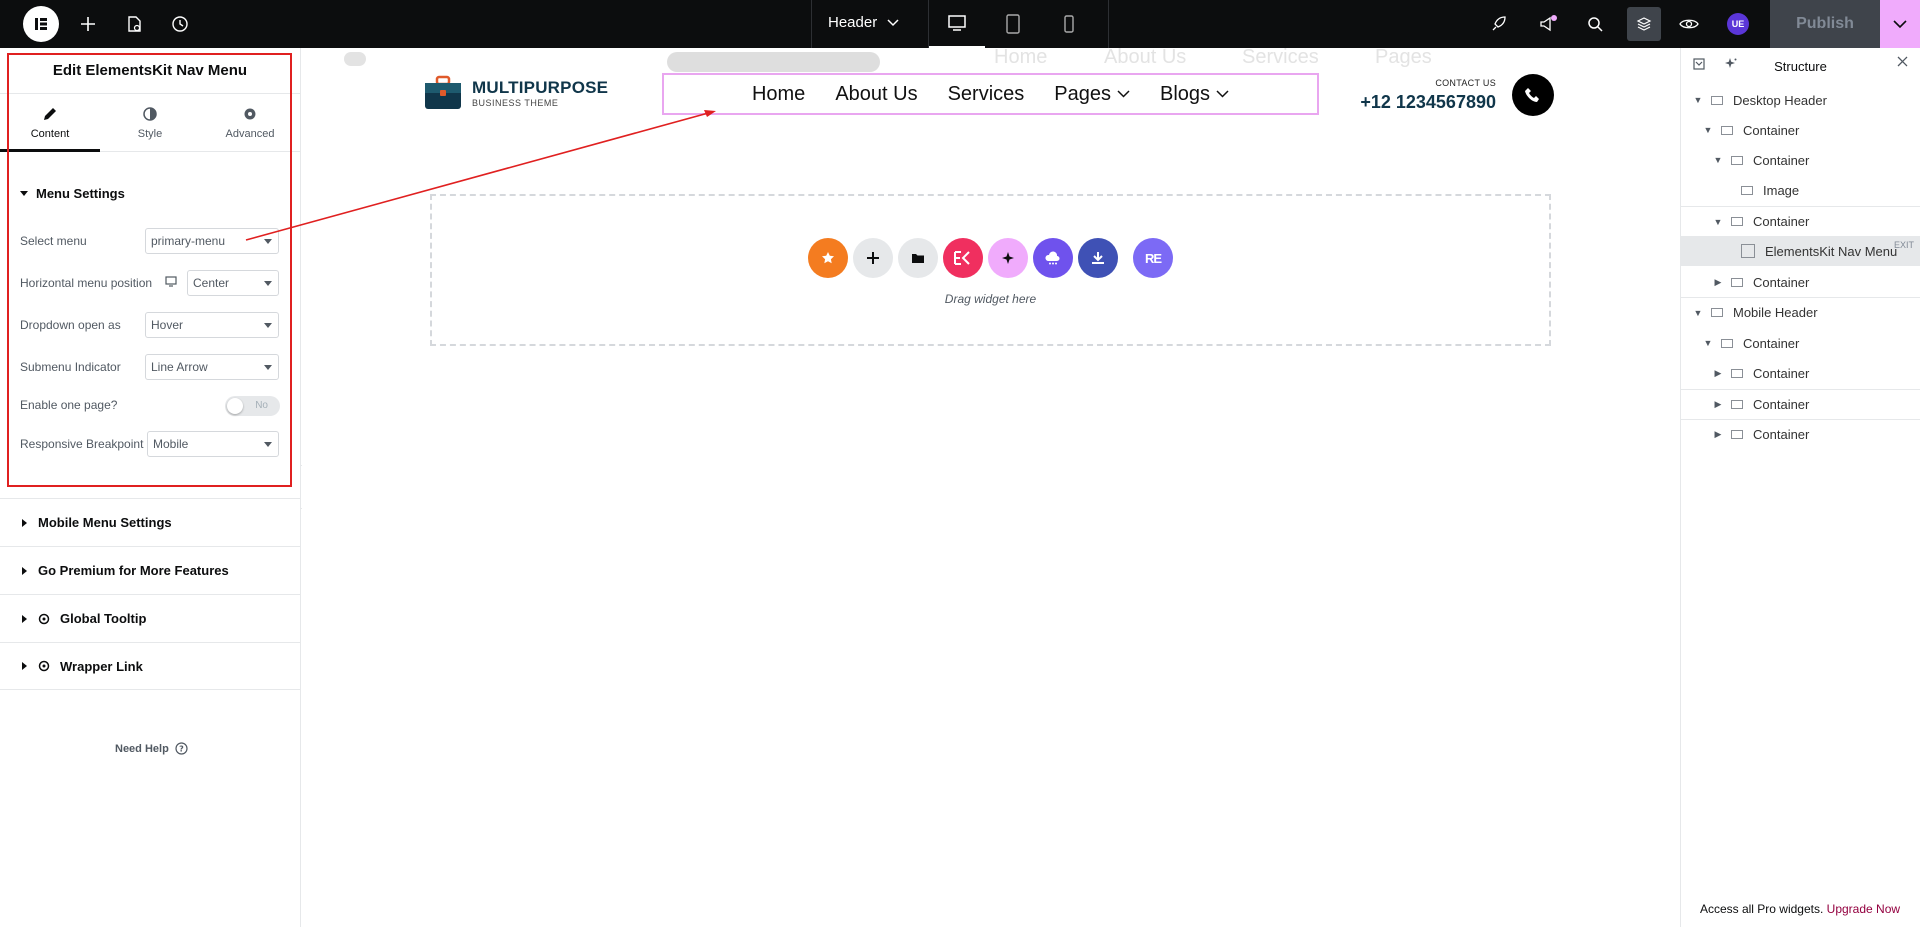  I want to click on nav-item-pages: Pages, so click(1092, 94).